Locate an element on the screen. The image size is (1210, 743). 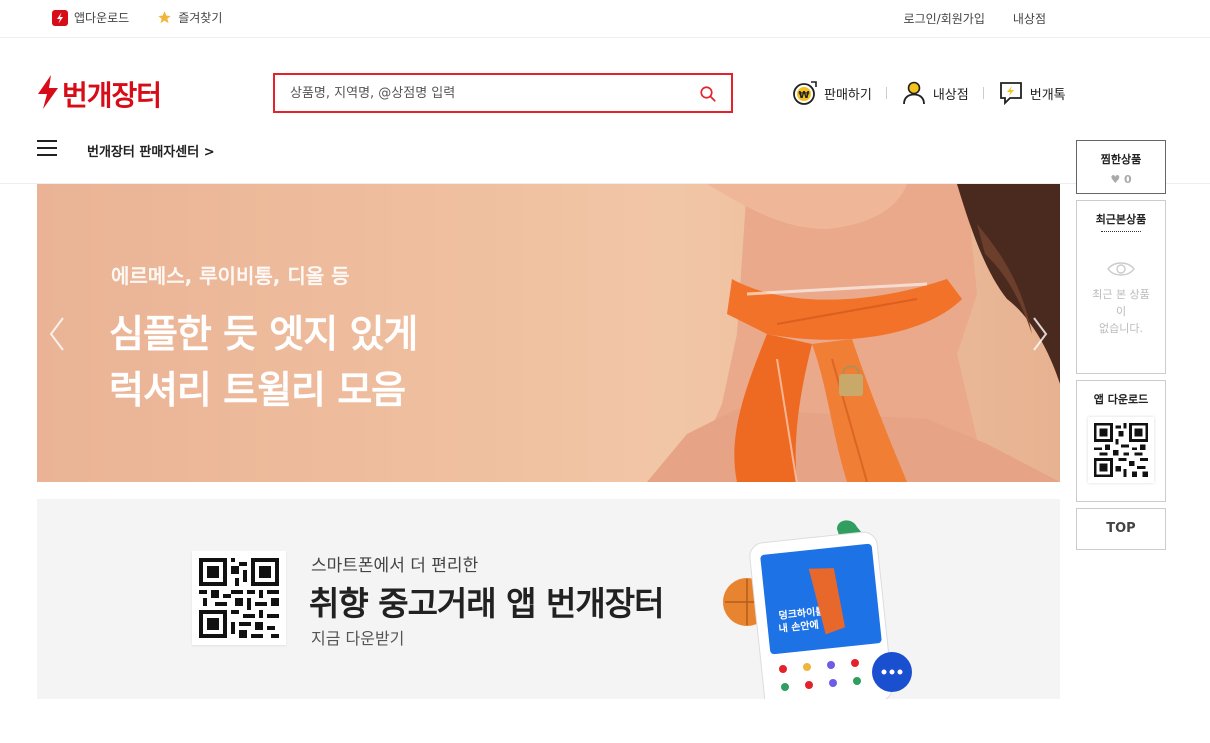
banner-title-line1: 심플한 듯 엣지 있게 is located at coordinates (263, 334).